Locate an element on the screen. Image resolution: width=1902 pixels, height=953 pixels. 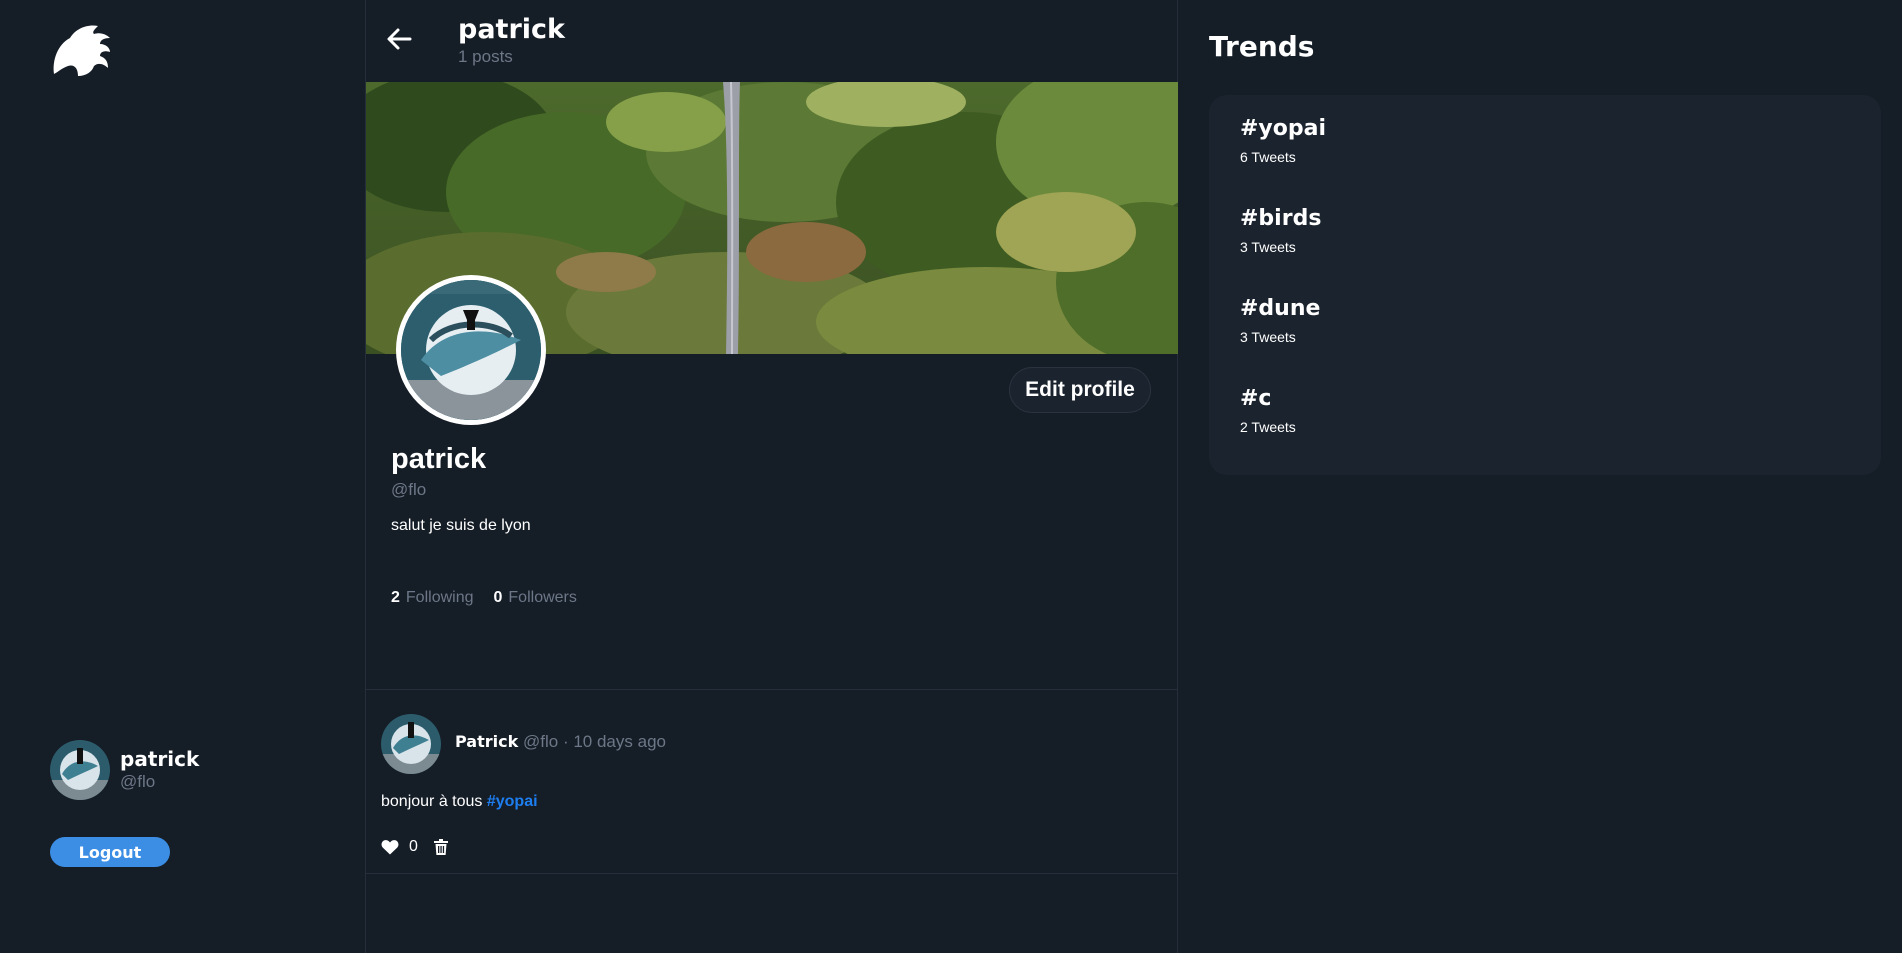
profile-bio: salut je suis de lyon is located at coordinates (461, 525).